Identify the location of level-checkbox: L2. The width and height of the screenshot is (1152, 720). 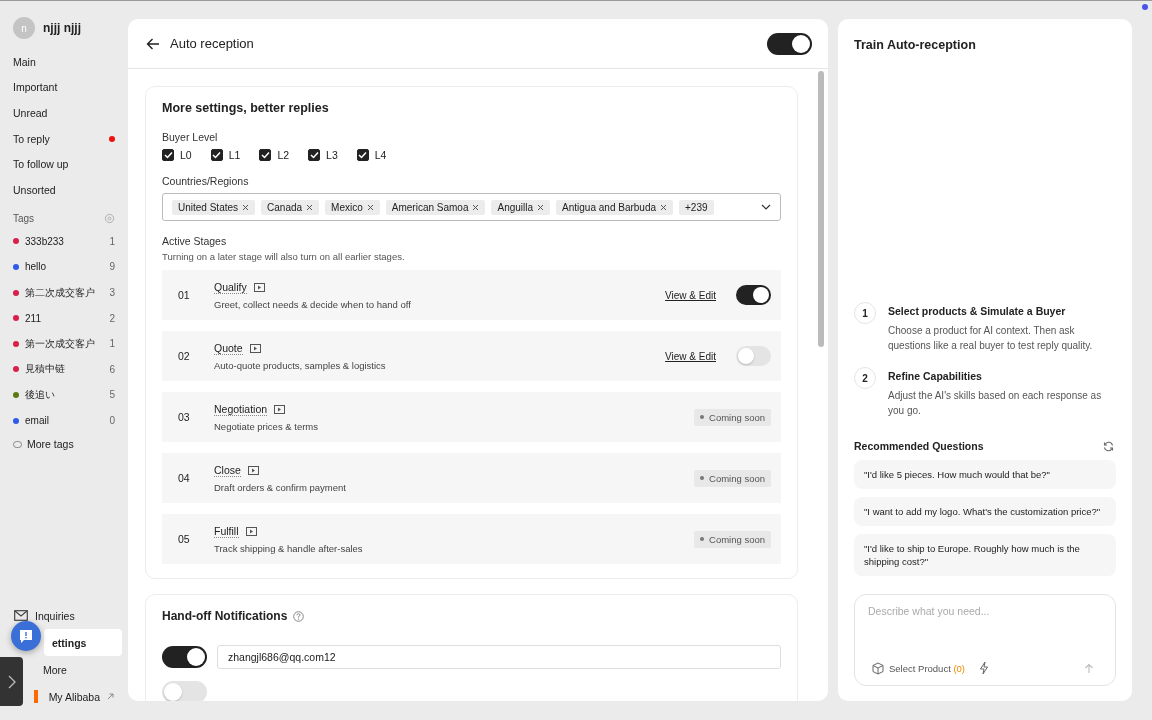
(274, 155).